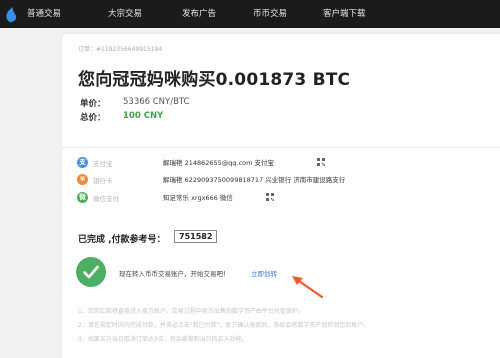  I want to click on alipay-icon: 支, so click(82, 162).